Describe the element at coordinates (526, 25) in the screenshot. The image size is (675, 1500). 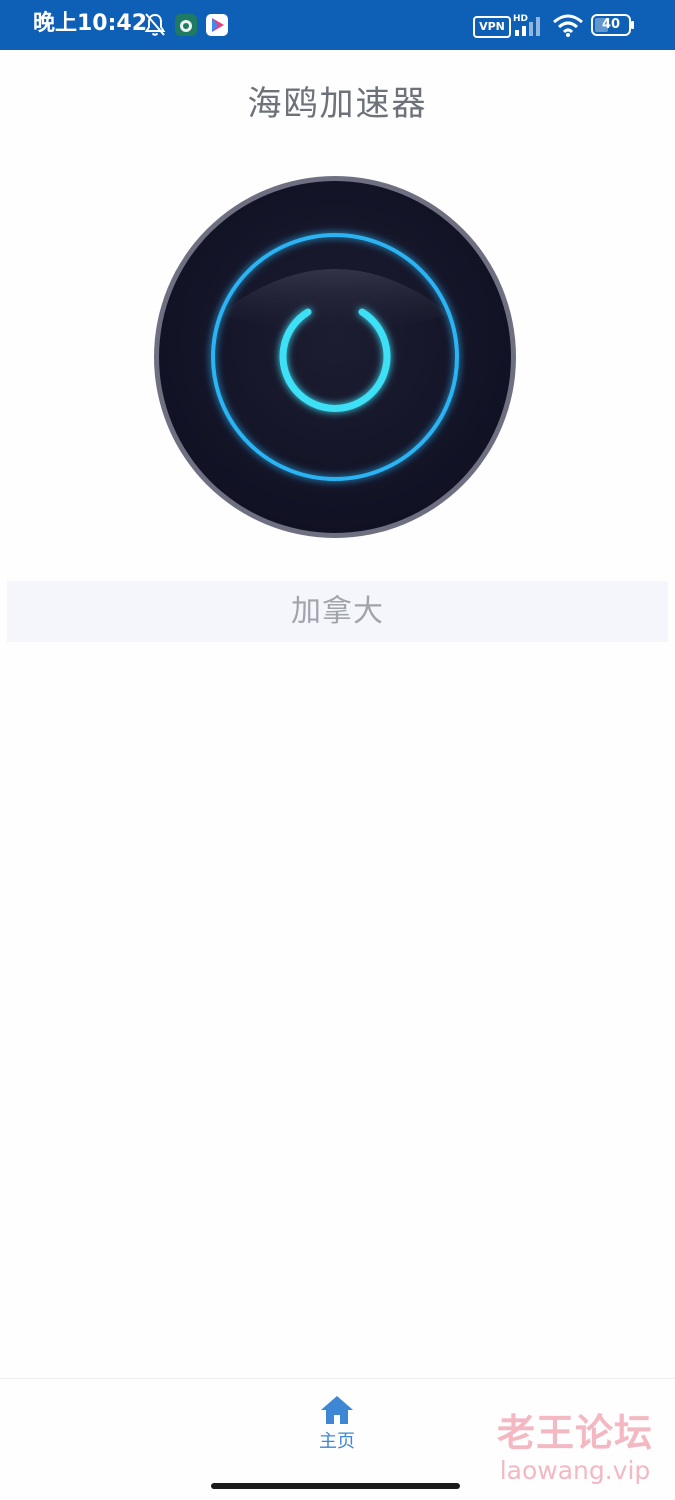
I see `signal-icon: HD` at that location.